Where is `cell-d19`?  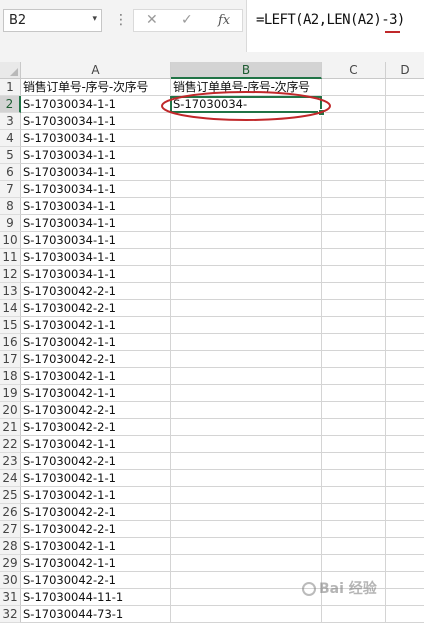
cell-d19 is located at coordinates (405, 393).